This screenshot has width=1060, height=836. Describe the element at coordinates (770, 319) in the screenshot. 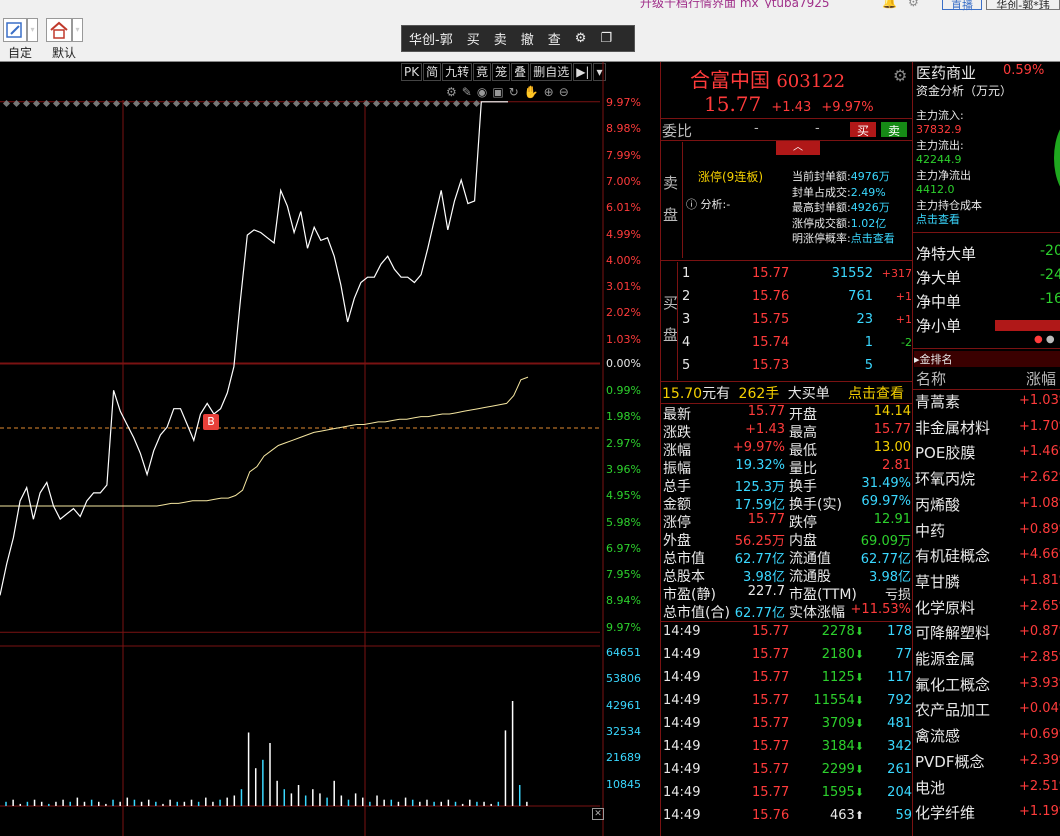

I see `bid-price: 15.75` at that location.